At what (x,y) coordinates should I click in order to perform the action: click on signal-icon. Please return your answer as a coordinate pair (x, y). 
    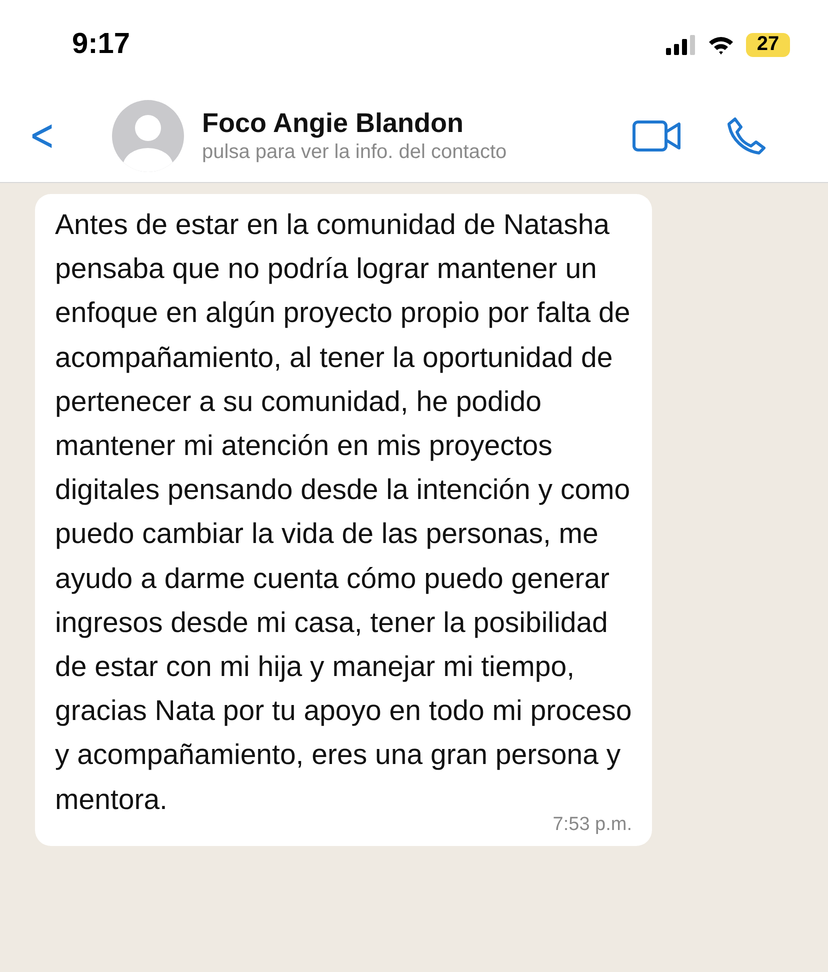
    Looking at the image, I should click on (681, 44).